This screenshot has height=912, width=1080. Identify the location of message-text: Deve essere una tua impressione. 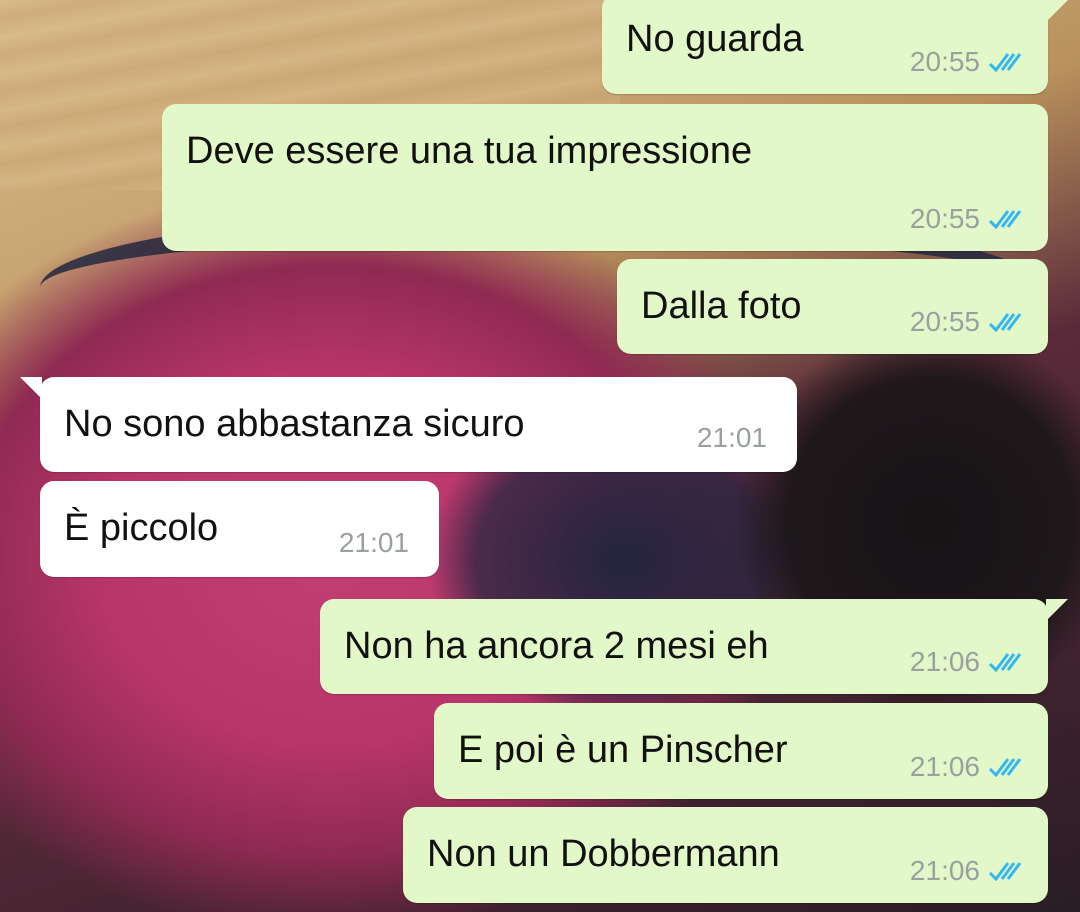
(469, 151).